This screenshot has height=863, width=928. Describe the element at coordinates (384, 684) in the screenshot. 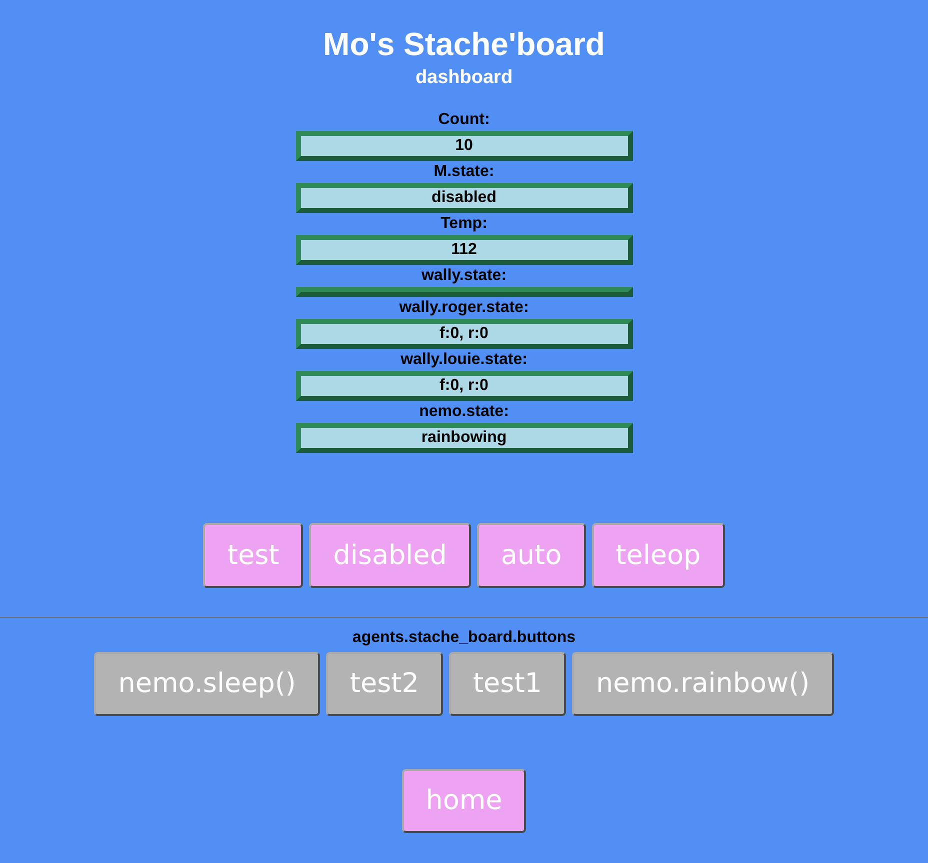

I see `agent-button: test2` at that location.